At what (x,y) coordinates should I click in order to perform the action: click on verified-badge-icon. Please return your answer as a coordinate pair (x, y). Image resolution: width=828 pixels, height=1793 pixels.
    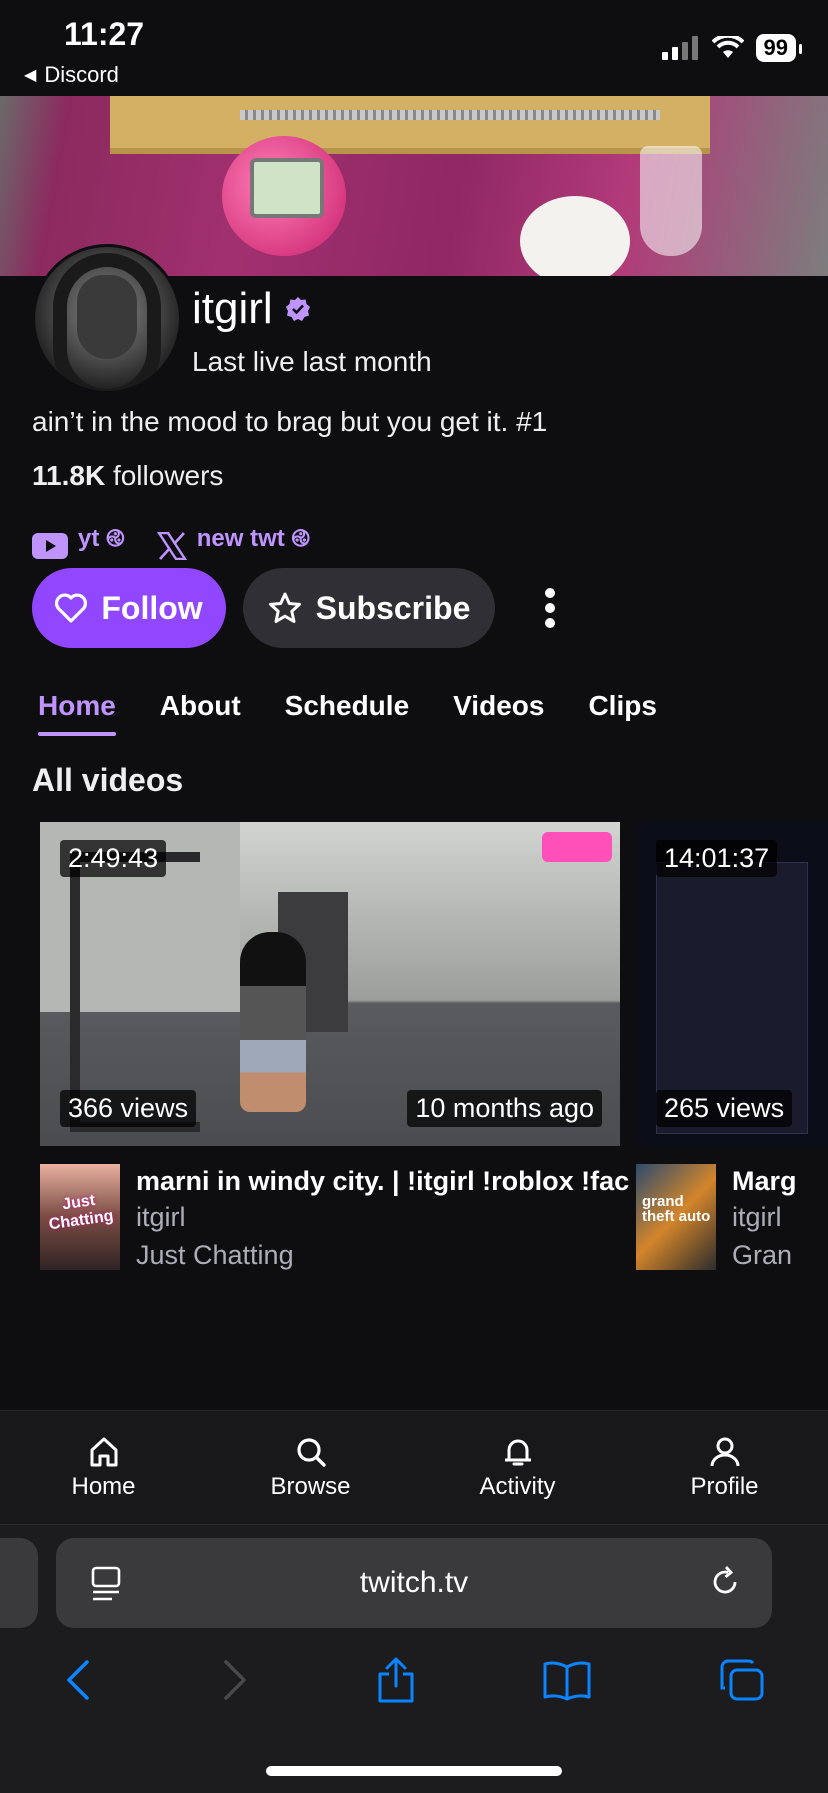
    Looking at the image, I should click on (297, 309).